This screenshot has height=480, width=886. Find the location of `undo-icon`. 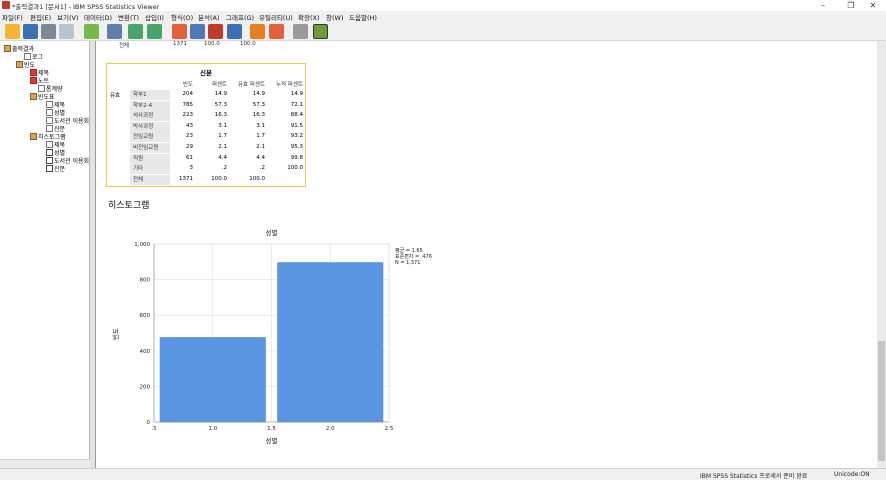

undo-icon is located at coordinates (135, 31).